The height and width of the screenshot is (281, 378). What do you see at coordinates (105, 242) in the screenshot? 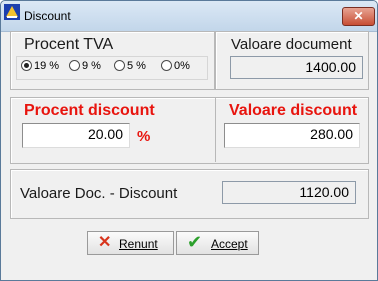
I see `x-icon: ✕` at bounding box center [105, 242].